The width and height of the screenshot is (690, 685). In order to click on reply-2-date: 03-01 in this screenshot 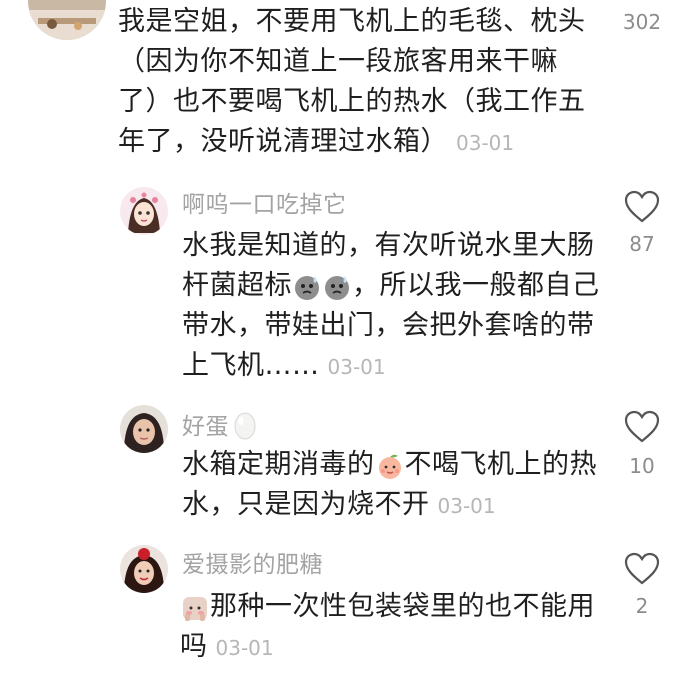, I will do `click(466, 506)`.